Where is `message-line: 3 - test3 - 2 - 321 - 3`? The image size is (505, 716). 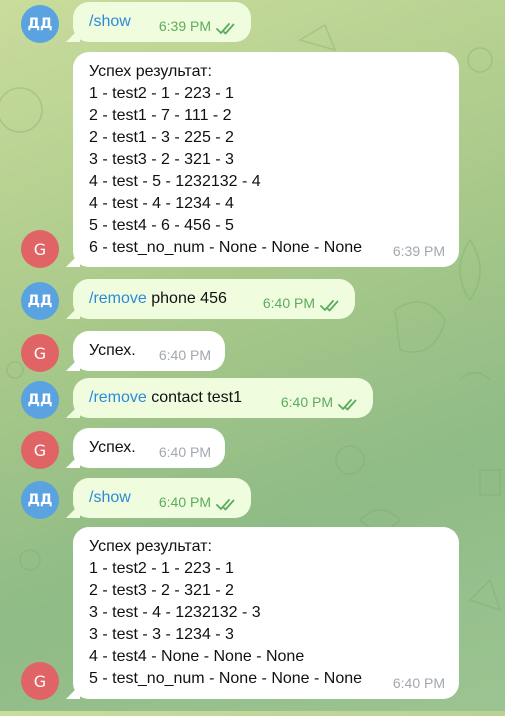 message-line: 3 - test3 - 2 - 321 - 3 is located at coordinates (161, 159).